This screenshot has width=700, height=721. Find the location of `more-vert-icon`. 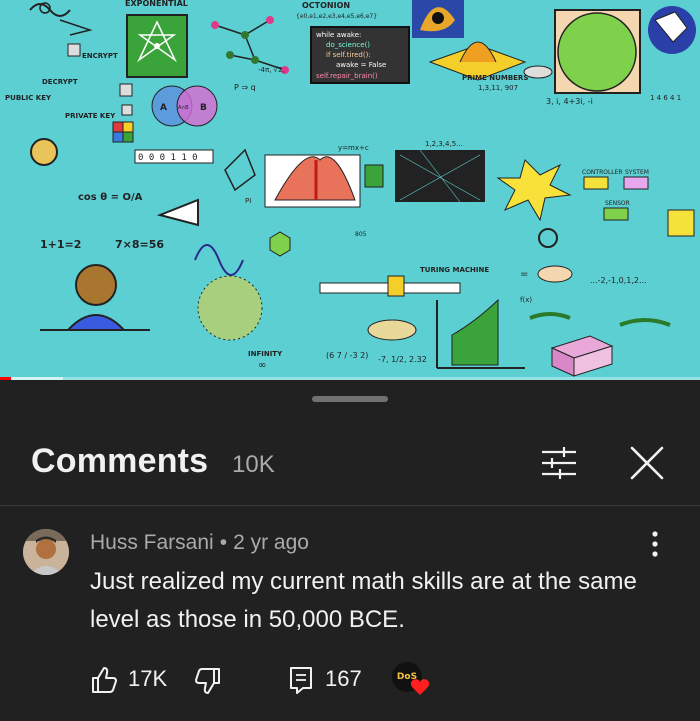

more-vert-icon is located at coordinates (655, 544).